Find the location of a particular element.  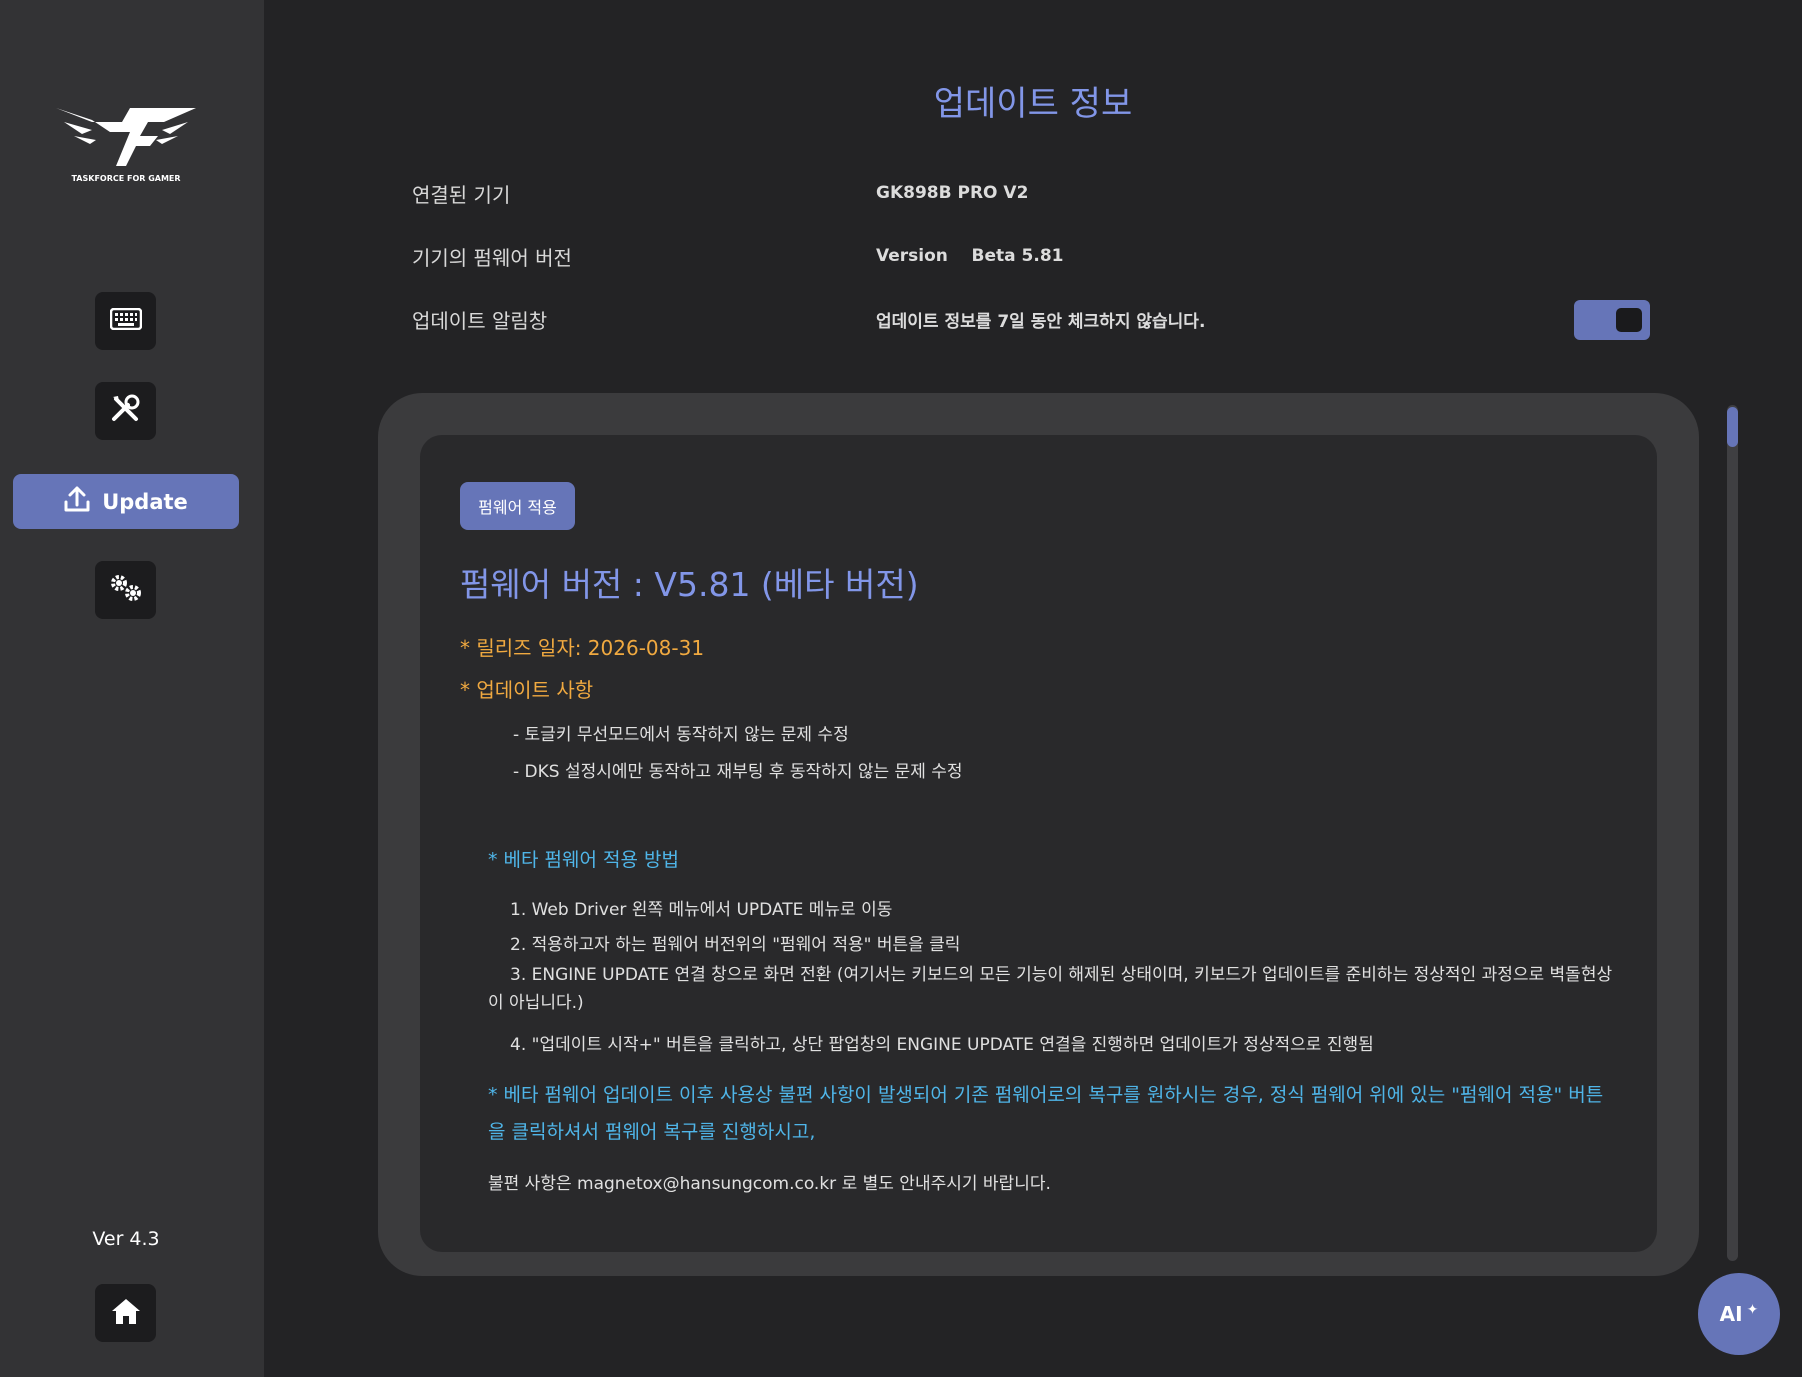

settings-button is located at coordinates (125, 590).